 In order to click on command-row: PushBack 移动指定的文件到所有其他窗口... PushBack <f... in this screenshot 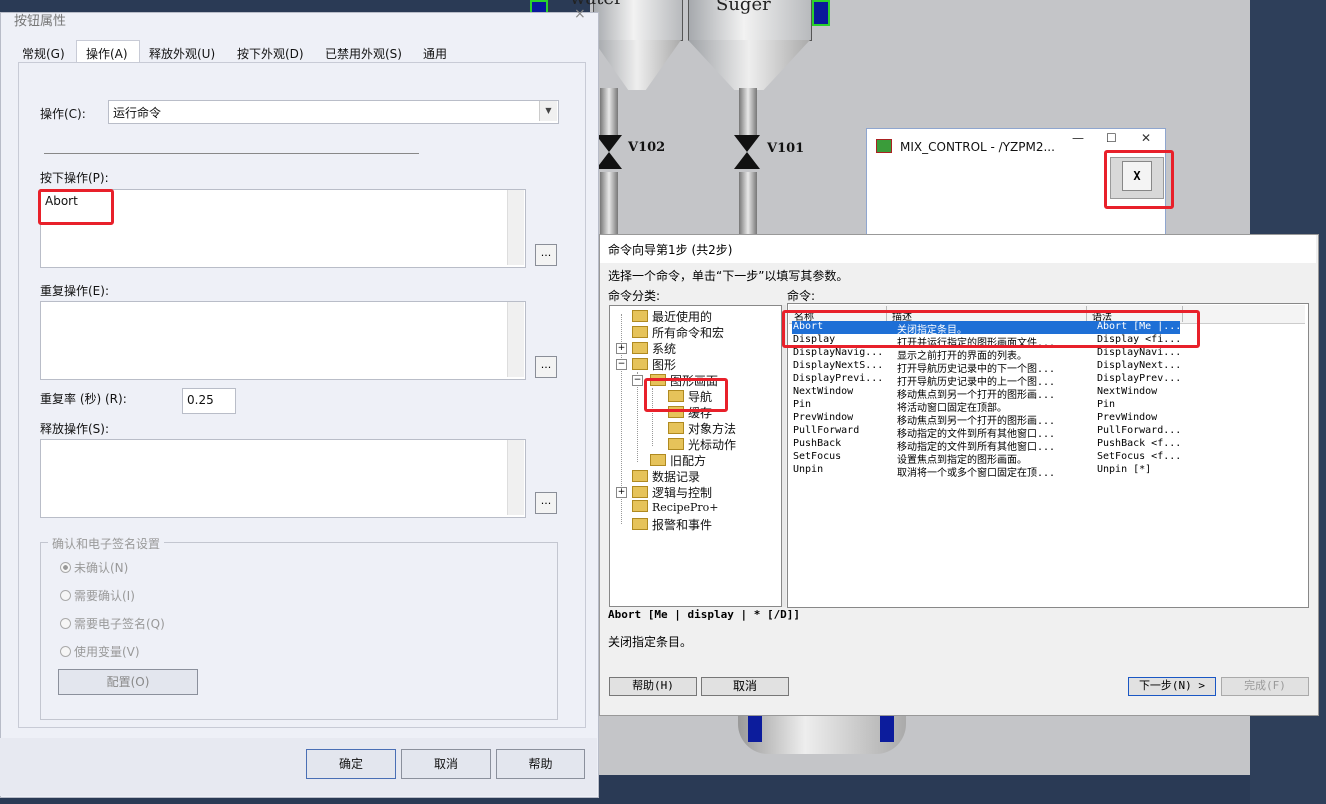, I will do `click(989, 444)`.